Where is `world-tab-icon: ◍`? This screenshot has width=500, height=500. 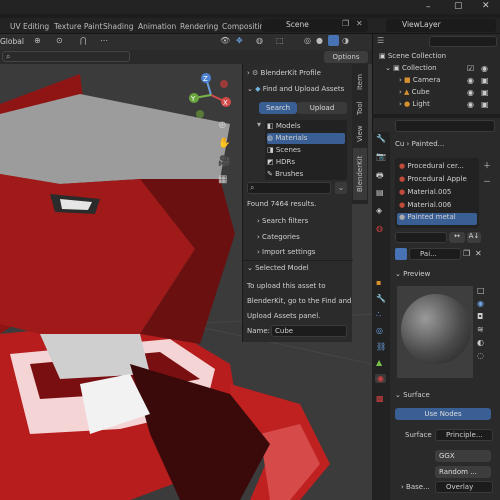 world-tab-icon: ◍ is located at coordinates (379, 228).